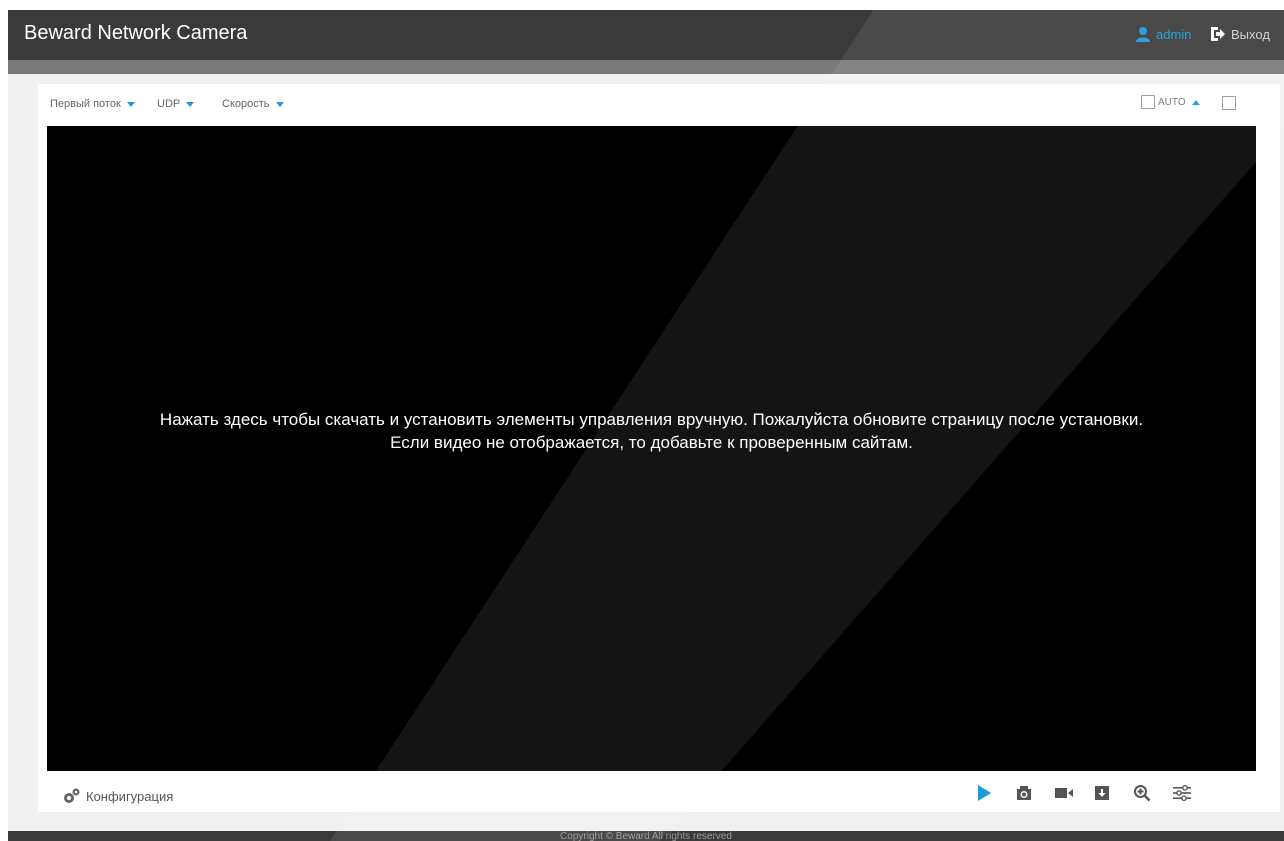 The width and height of the screenshot is (1284, 841). I want to click on config-link: Конфигурация, so click(117, 796).